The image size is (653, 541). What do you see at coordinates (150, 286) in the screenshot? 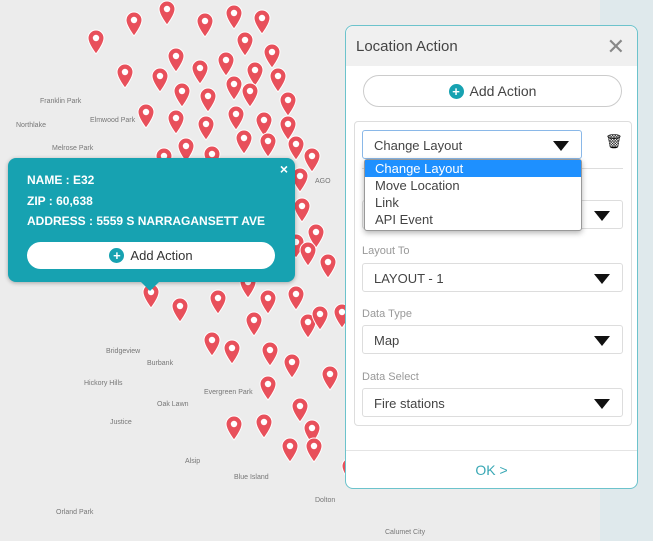
I see `popup-pointer` at bounding box center [150, 286].